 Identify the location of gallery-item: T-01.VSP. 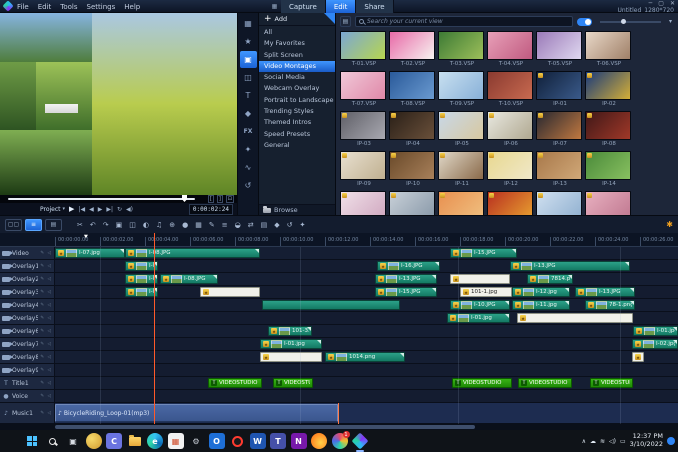
(364, 50).